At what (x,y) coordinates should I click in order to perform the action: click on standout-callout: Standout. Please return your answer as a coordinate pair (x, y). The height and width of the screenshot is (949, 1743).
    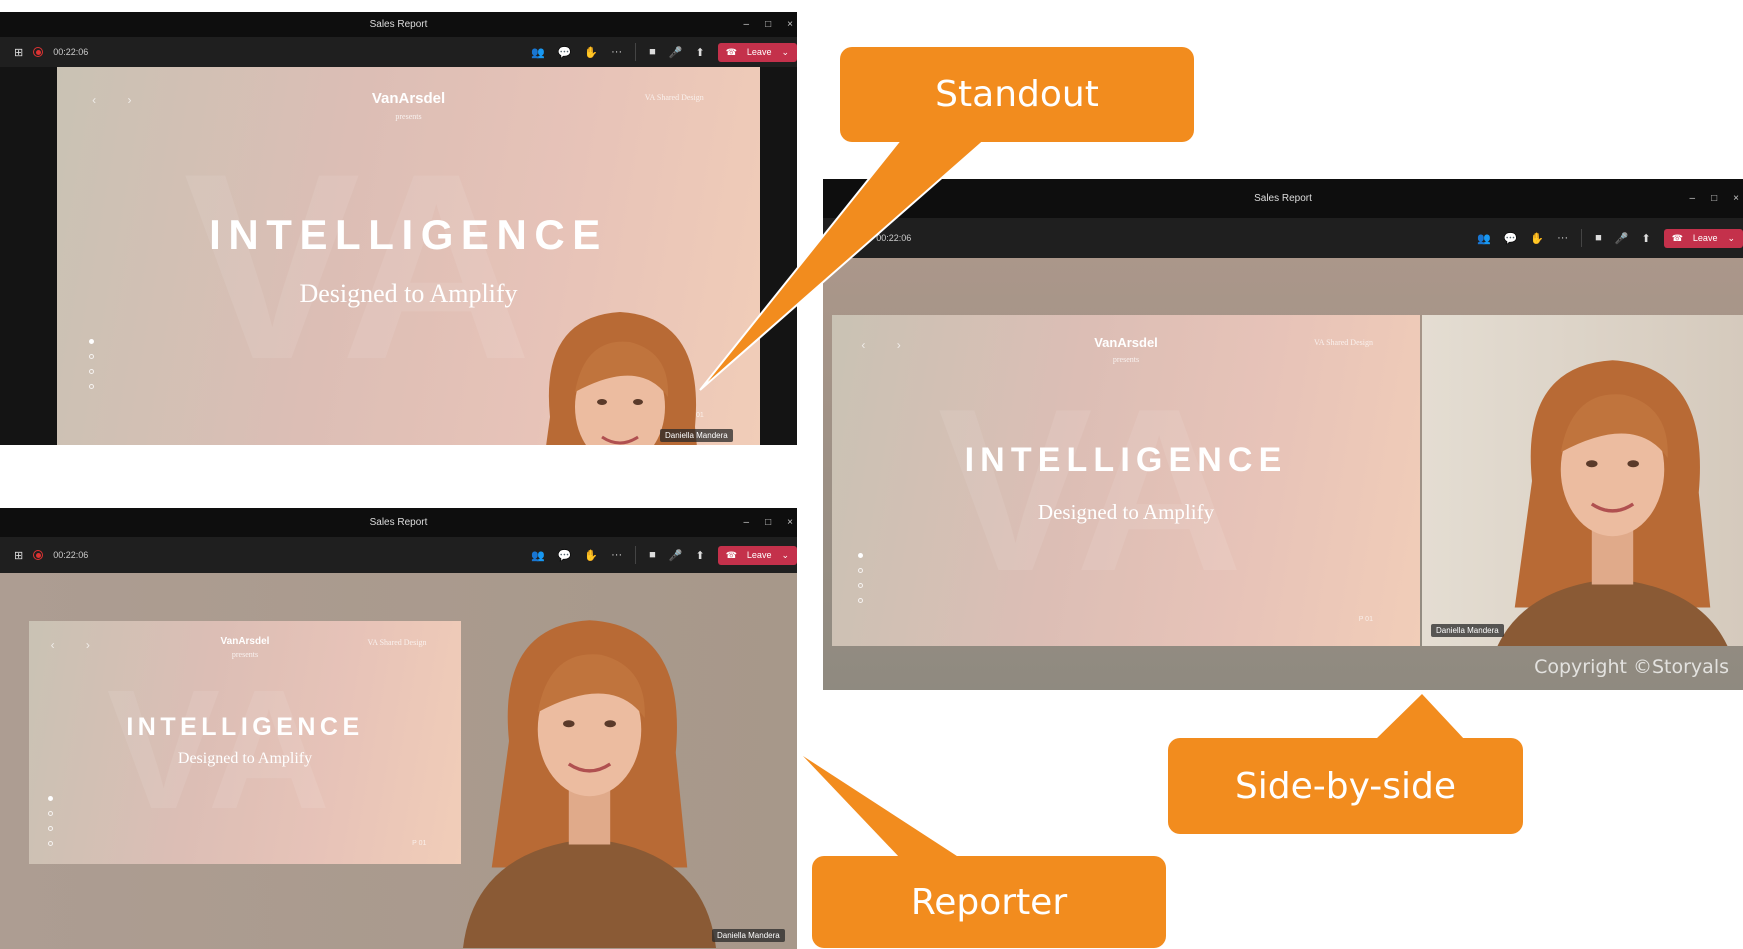
    Looking at the image, I should click on (1017, 94).